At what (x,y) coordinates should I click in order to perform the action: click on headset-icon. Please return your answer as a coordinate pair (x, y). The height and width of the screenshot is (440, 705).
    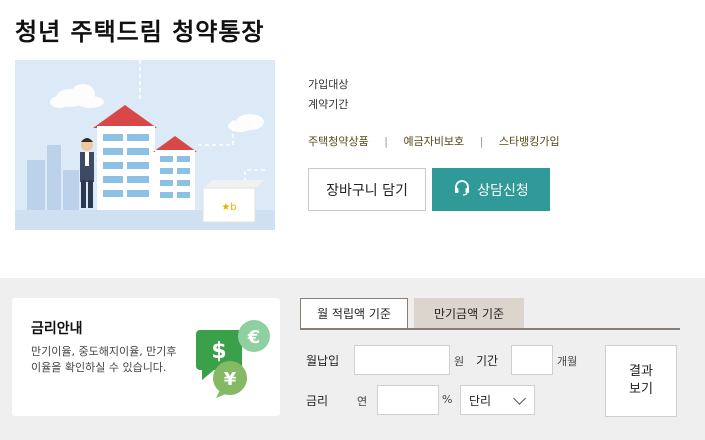
    Looking at the image, I should click on (462, 190).